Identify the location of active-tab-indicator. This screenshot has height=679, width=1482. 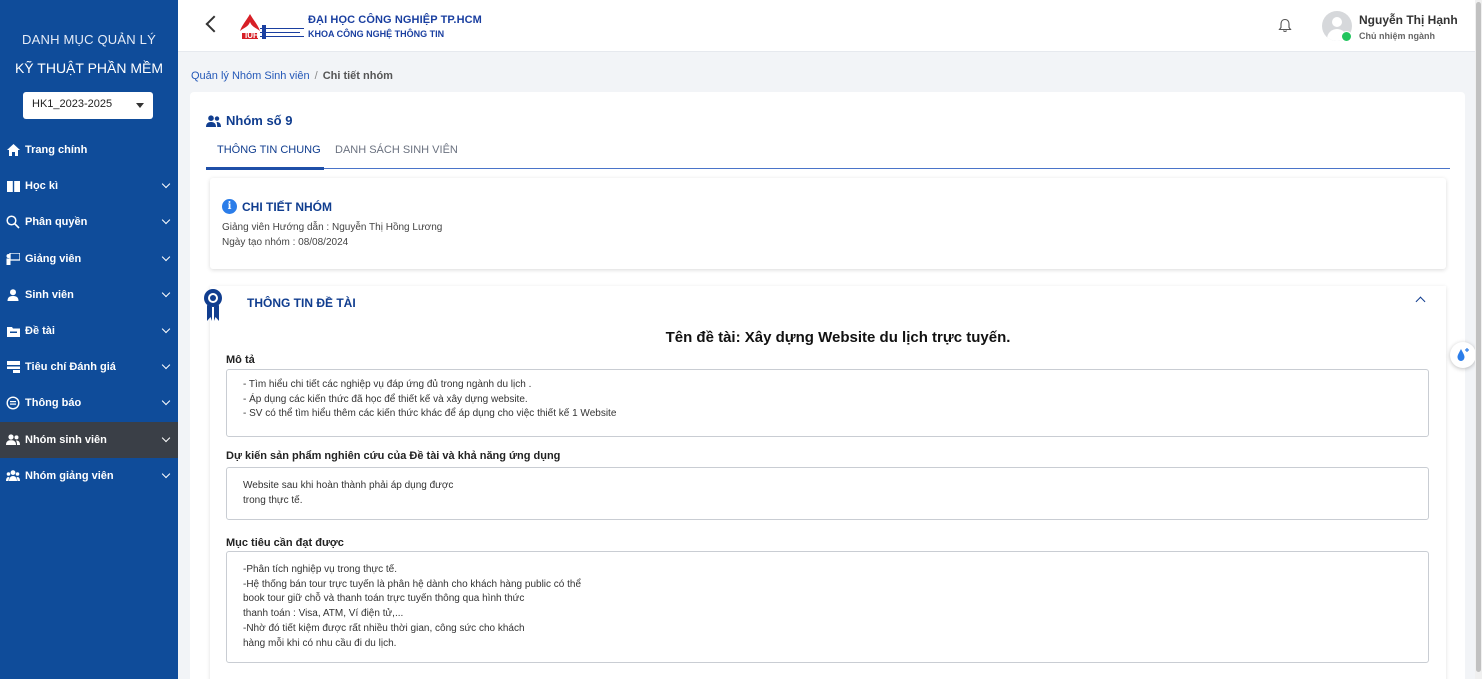
(265, 168).